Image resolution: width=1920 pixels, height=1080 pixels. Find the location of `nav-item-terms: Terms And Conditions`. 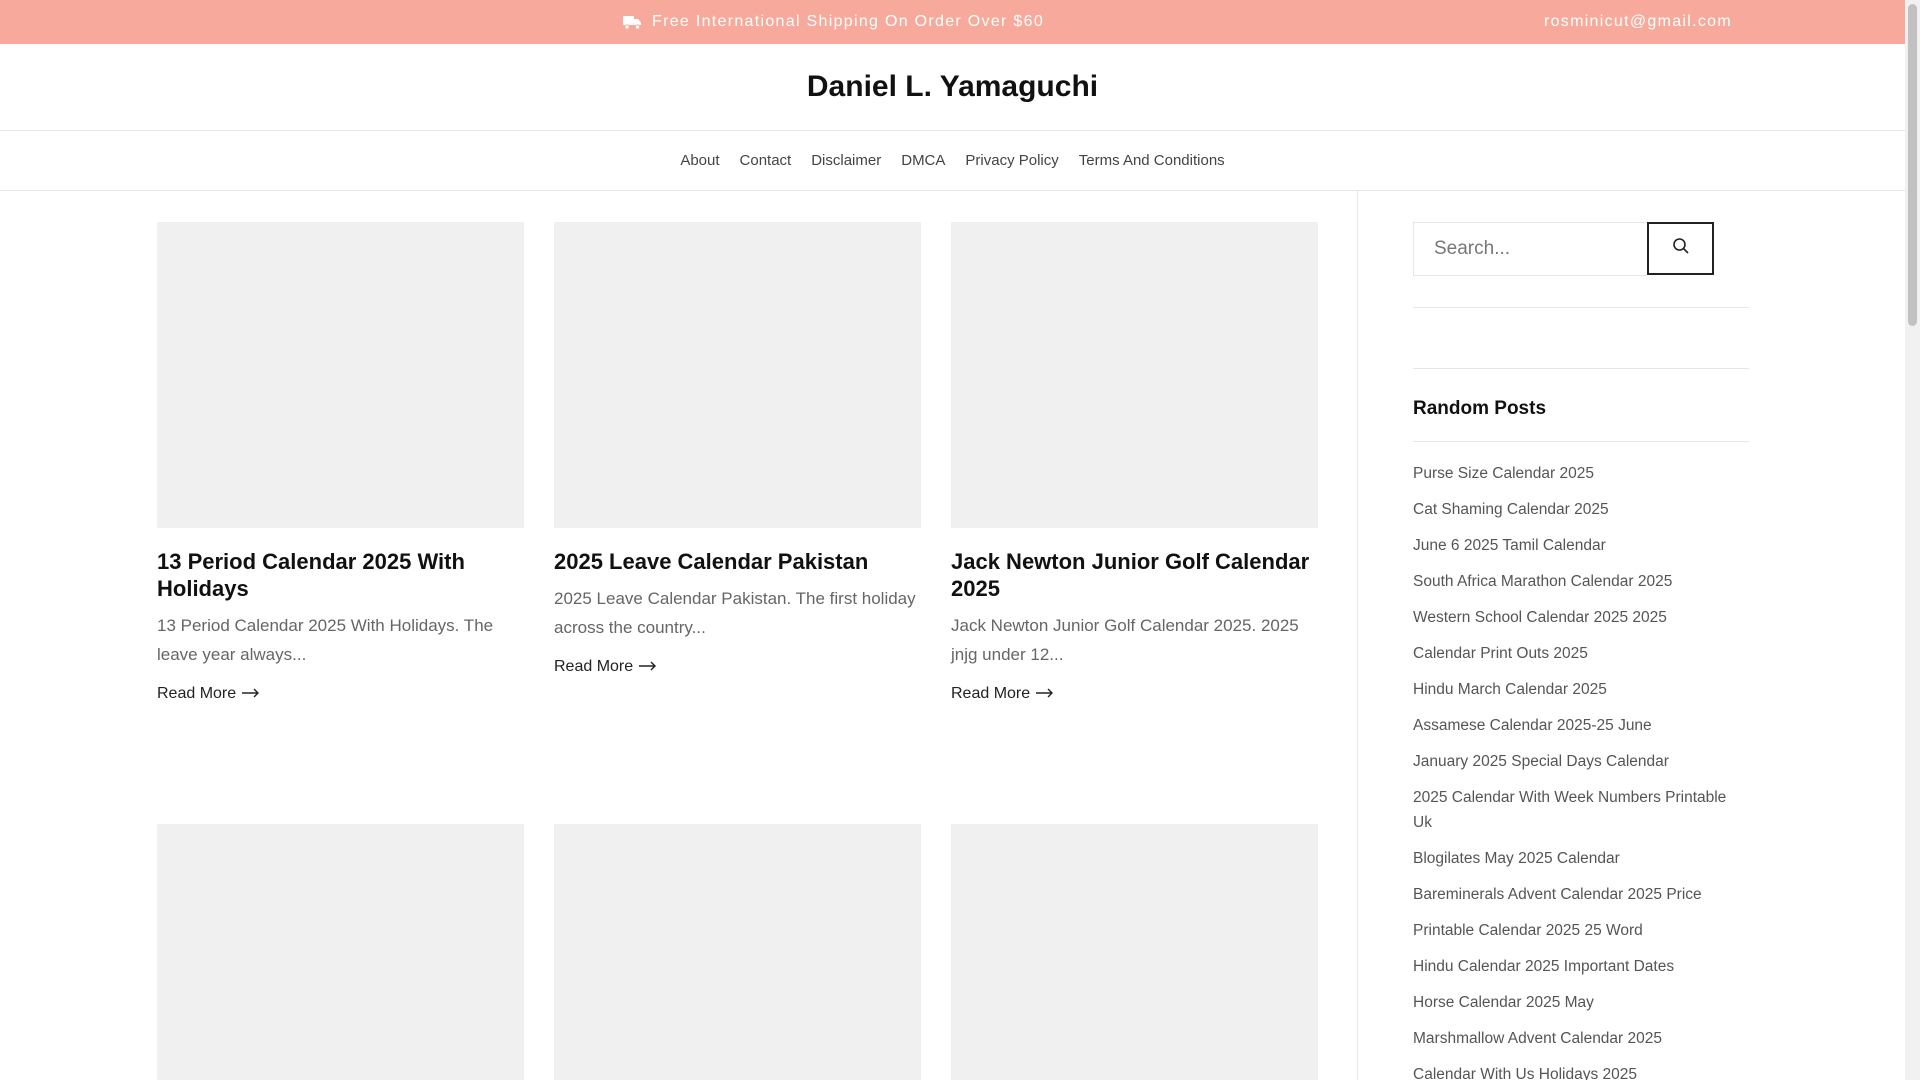

nav-item-terms: Terms And Conditions is located at coordinates (1152, 160).